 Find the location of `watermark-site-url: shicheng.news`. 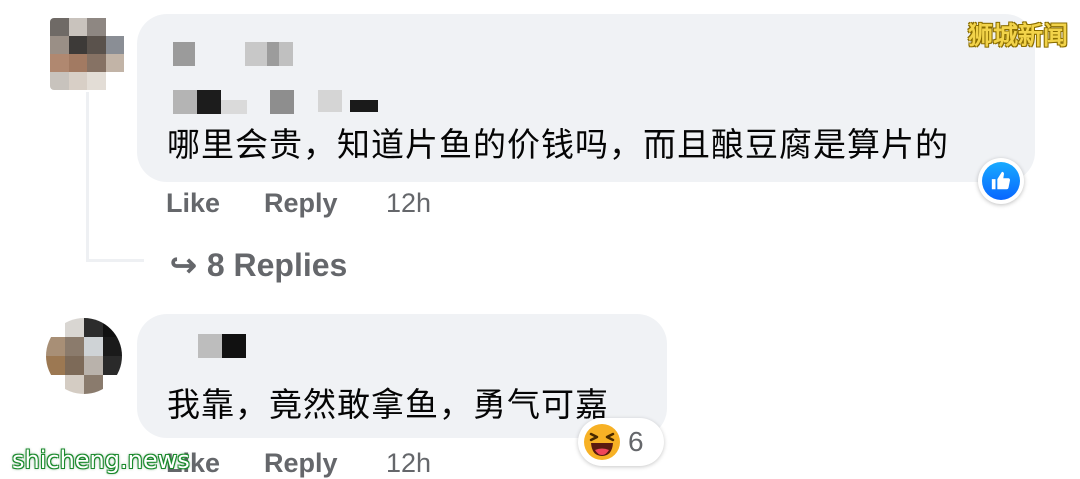

watermark-site-url: shicheng.news is located at coordinates (101, 460).